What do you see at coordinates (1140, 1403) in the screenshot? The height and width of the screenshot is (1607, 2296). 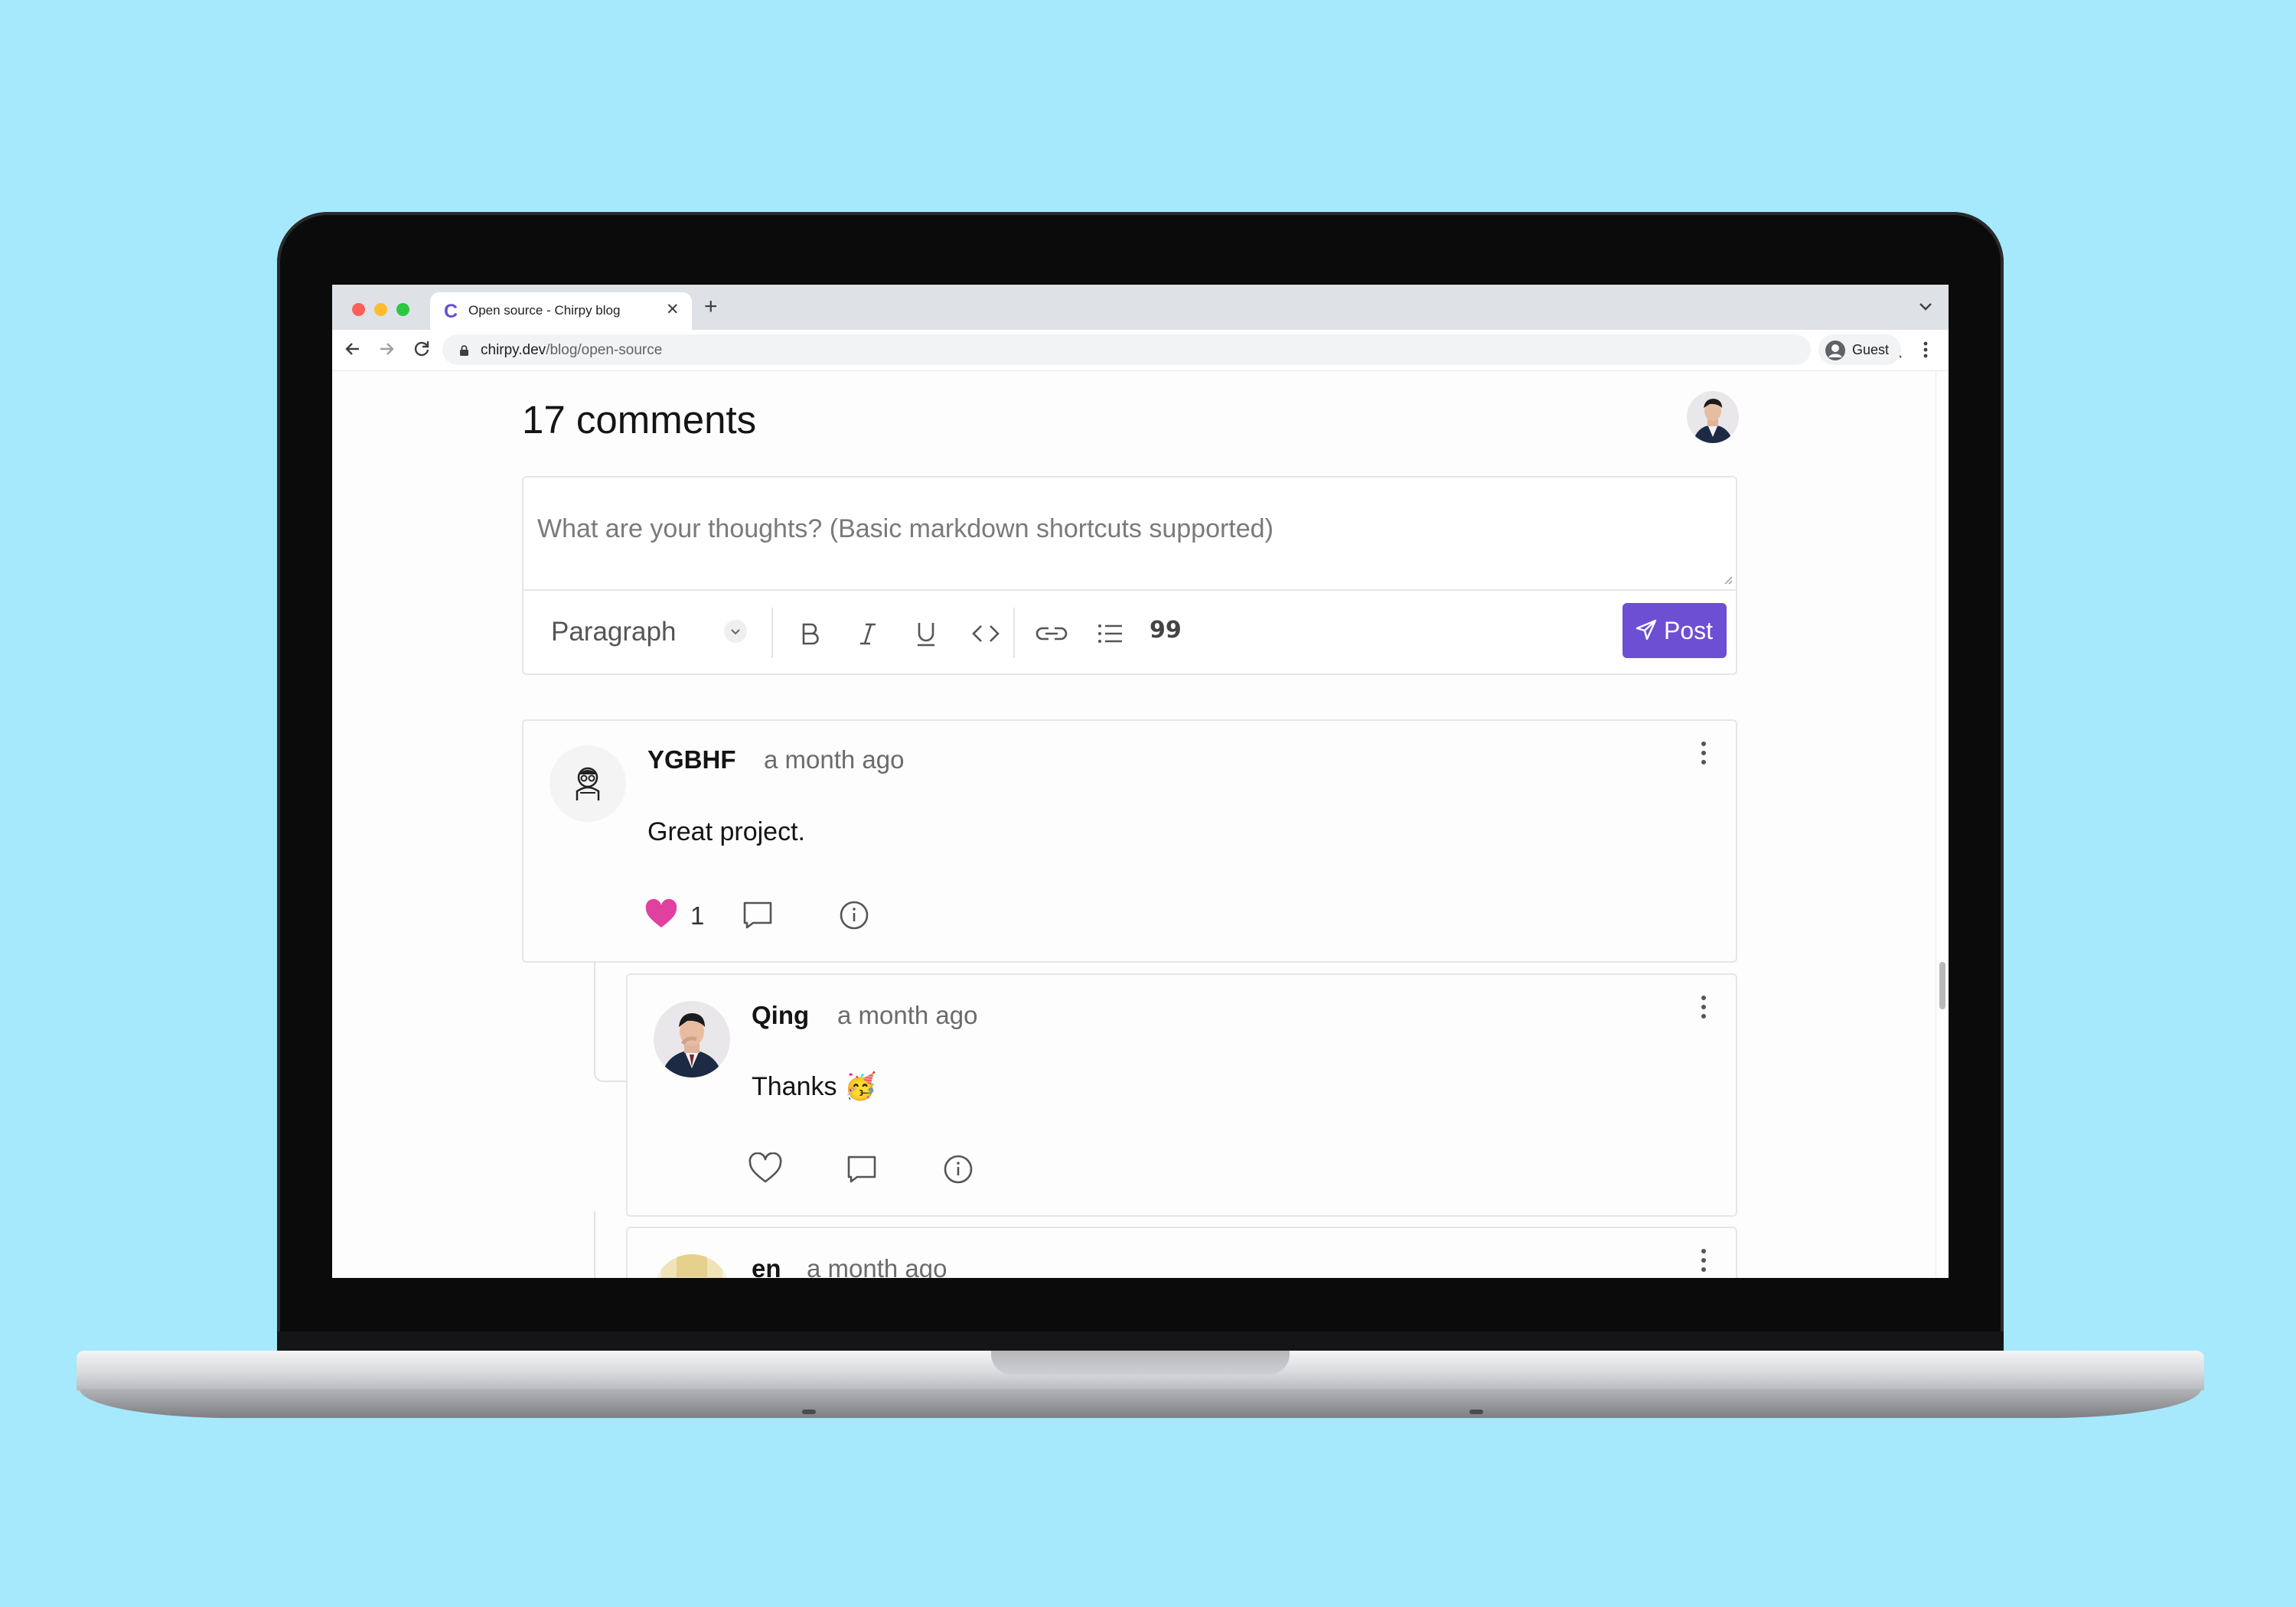 I see `laptop-base-edge` at bounding box center [1140, 1403].